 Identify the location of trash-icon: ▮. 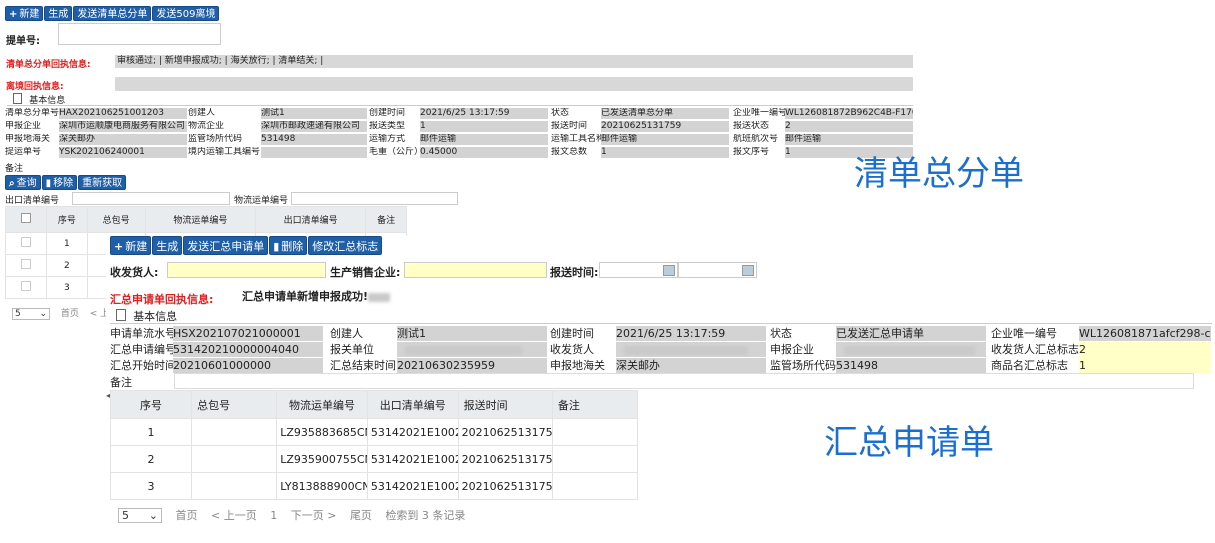
(48, 183).